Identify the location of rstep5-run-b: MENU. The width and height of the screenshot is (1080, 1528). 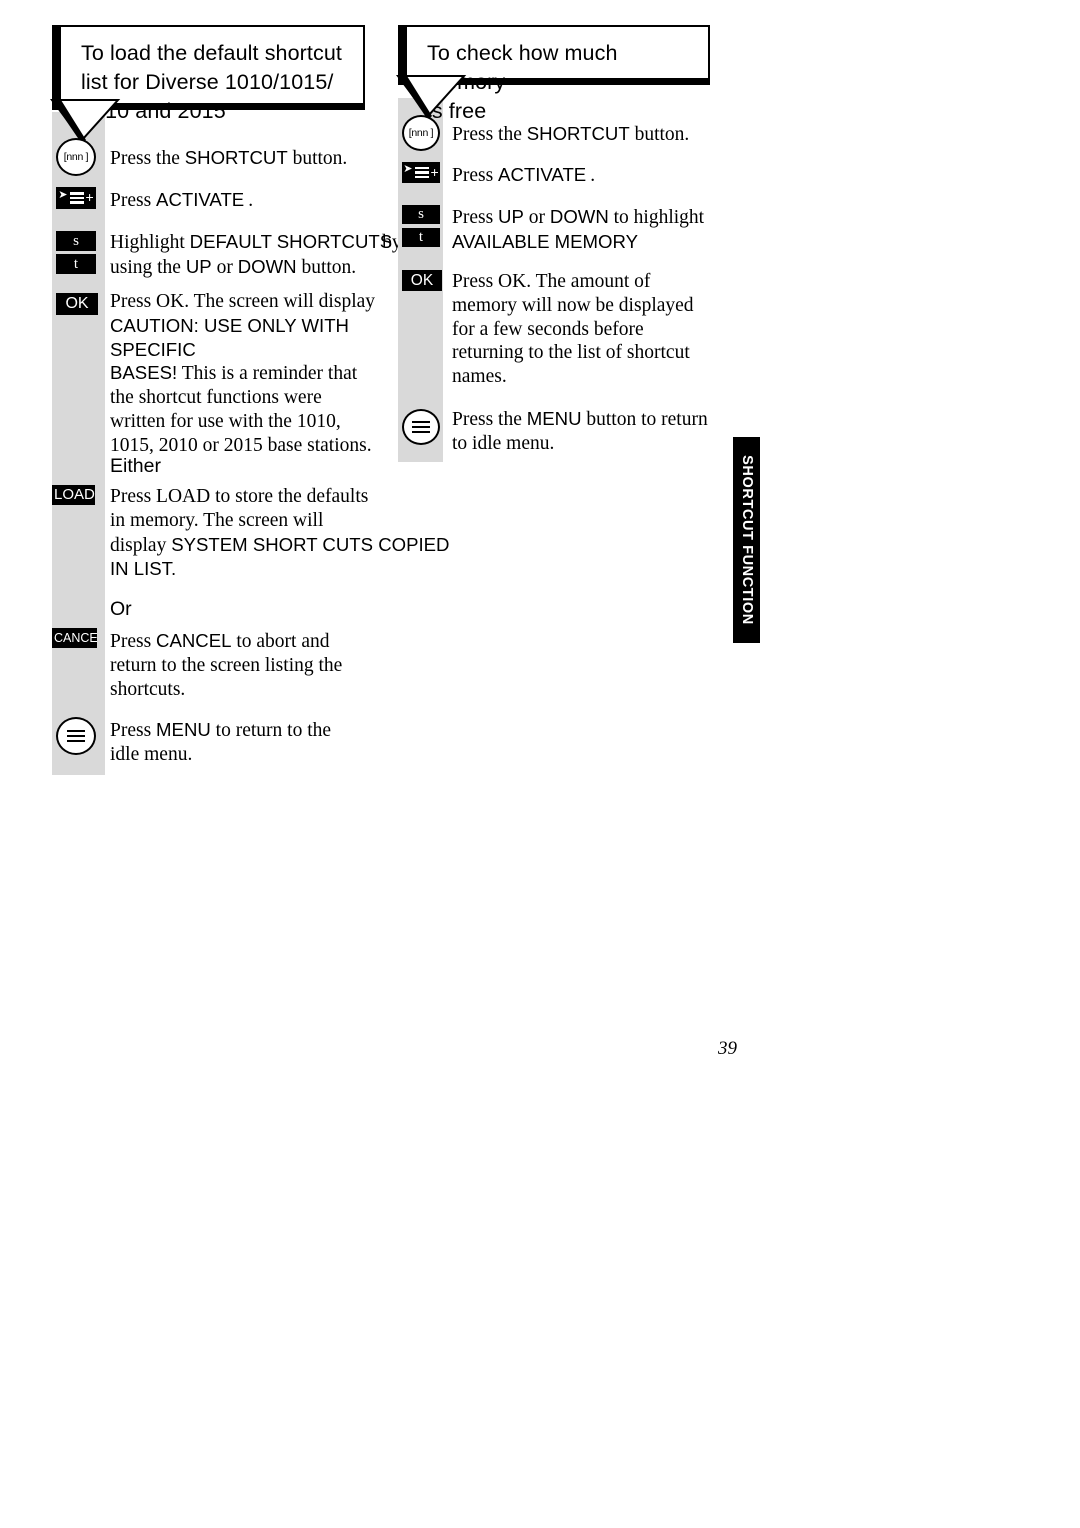
(554, 418).